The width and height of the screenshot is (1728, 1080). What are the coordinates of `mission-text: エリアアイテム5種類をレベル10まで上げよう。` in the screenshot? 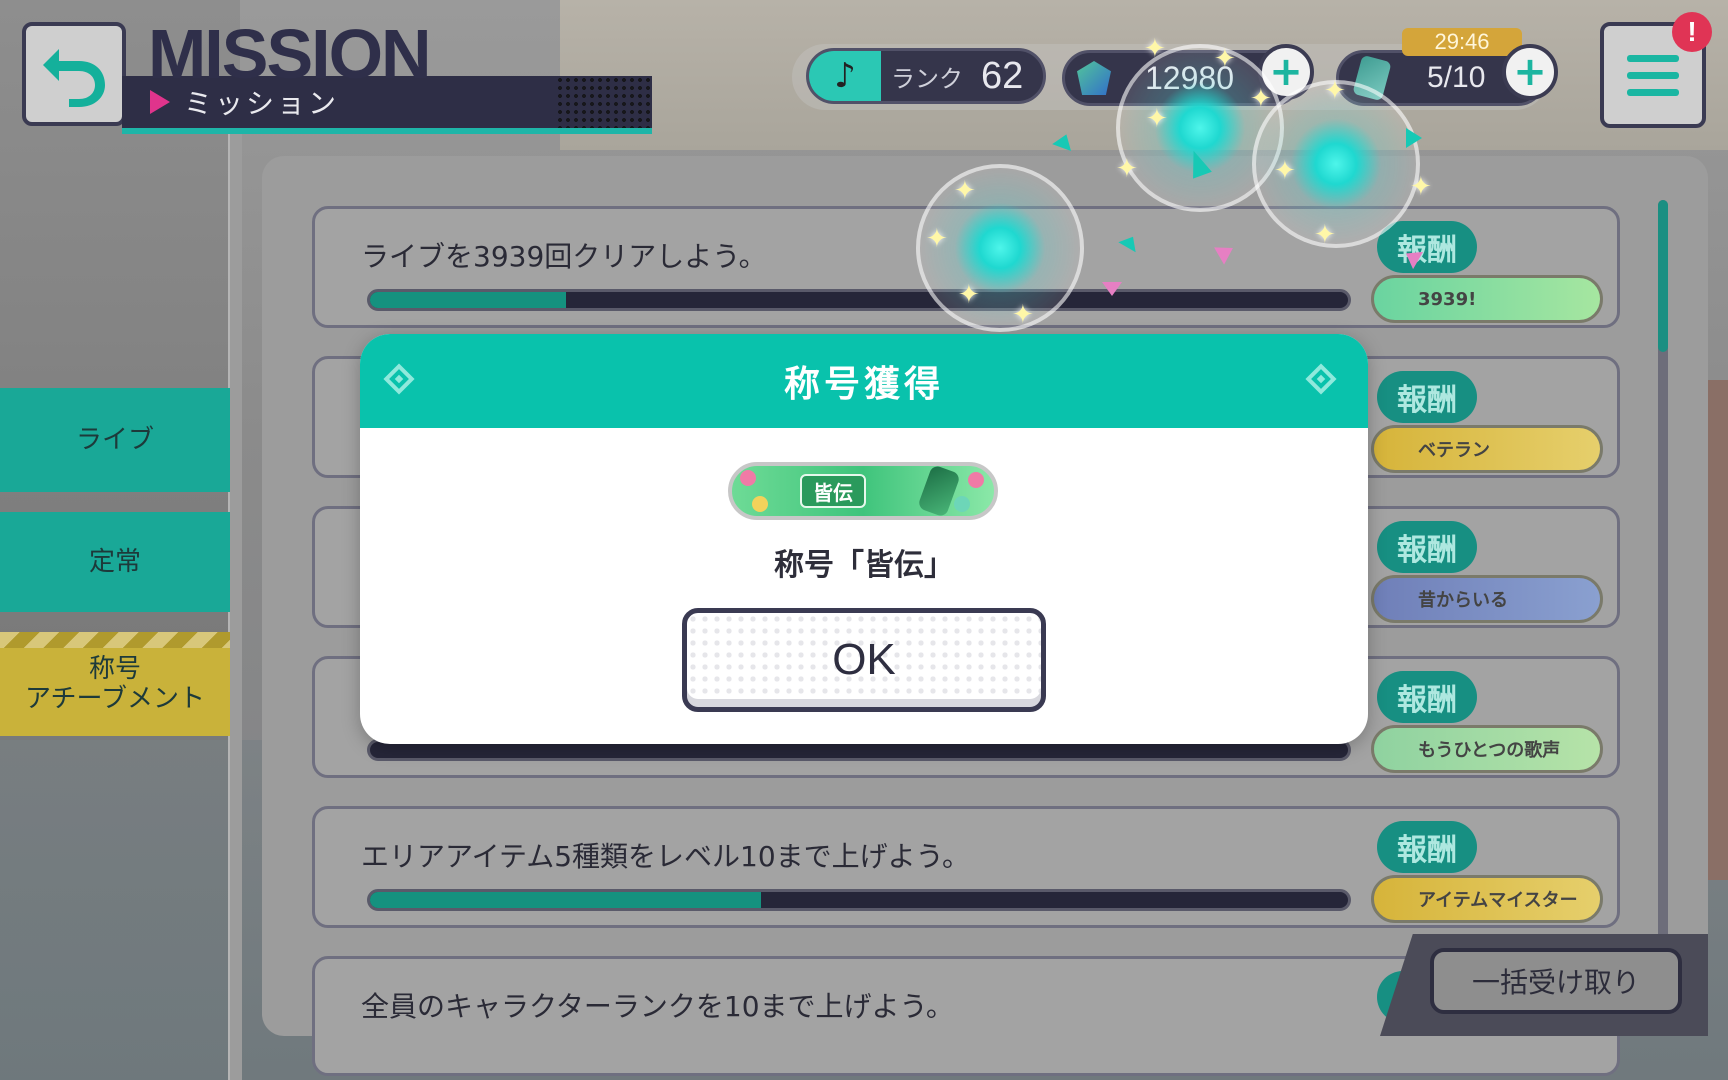 It's located at (665, 856).